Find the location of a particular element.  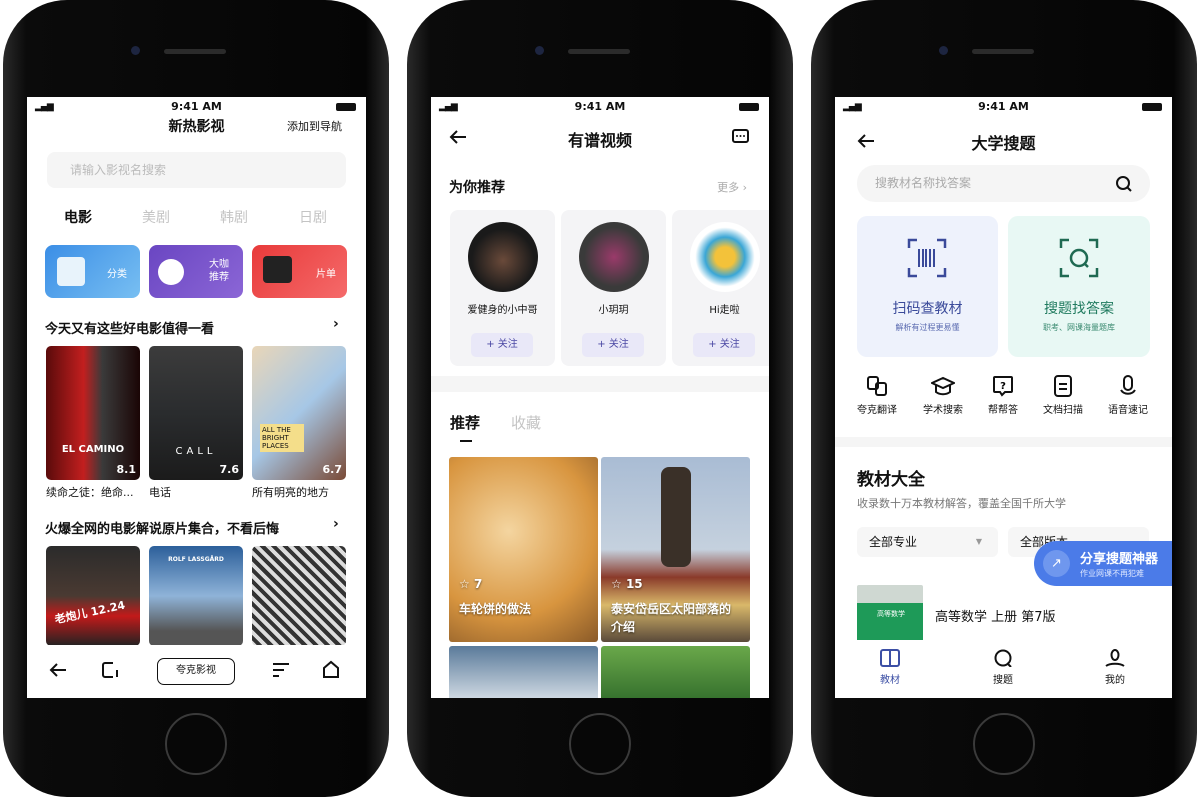

poster-text: ALL THE BRIGHT PLACES is located at coordinates (282, 438).